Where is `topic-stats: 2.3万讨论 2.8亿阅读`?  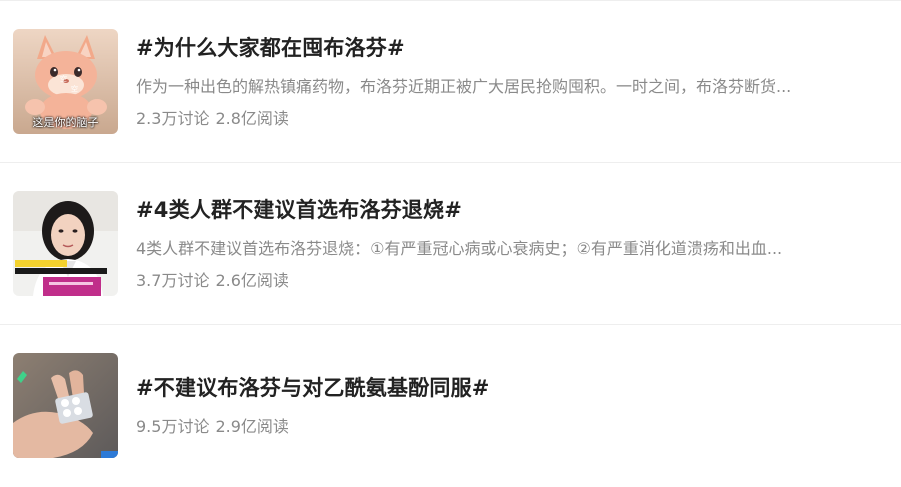
topic-stats: 2.3万讨论 2.8亿阅读 is located at coordinates (212, 117).